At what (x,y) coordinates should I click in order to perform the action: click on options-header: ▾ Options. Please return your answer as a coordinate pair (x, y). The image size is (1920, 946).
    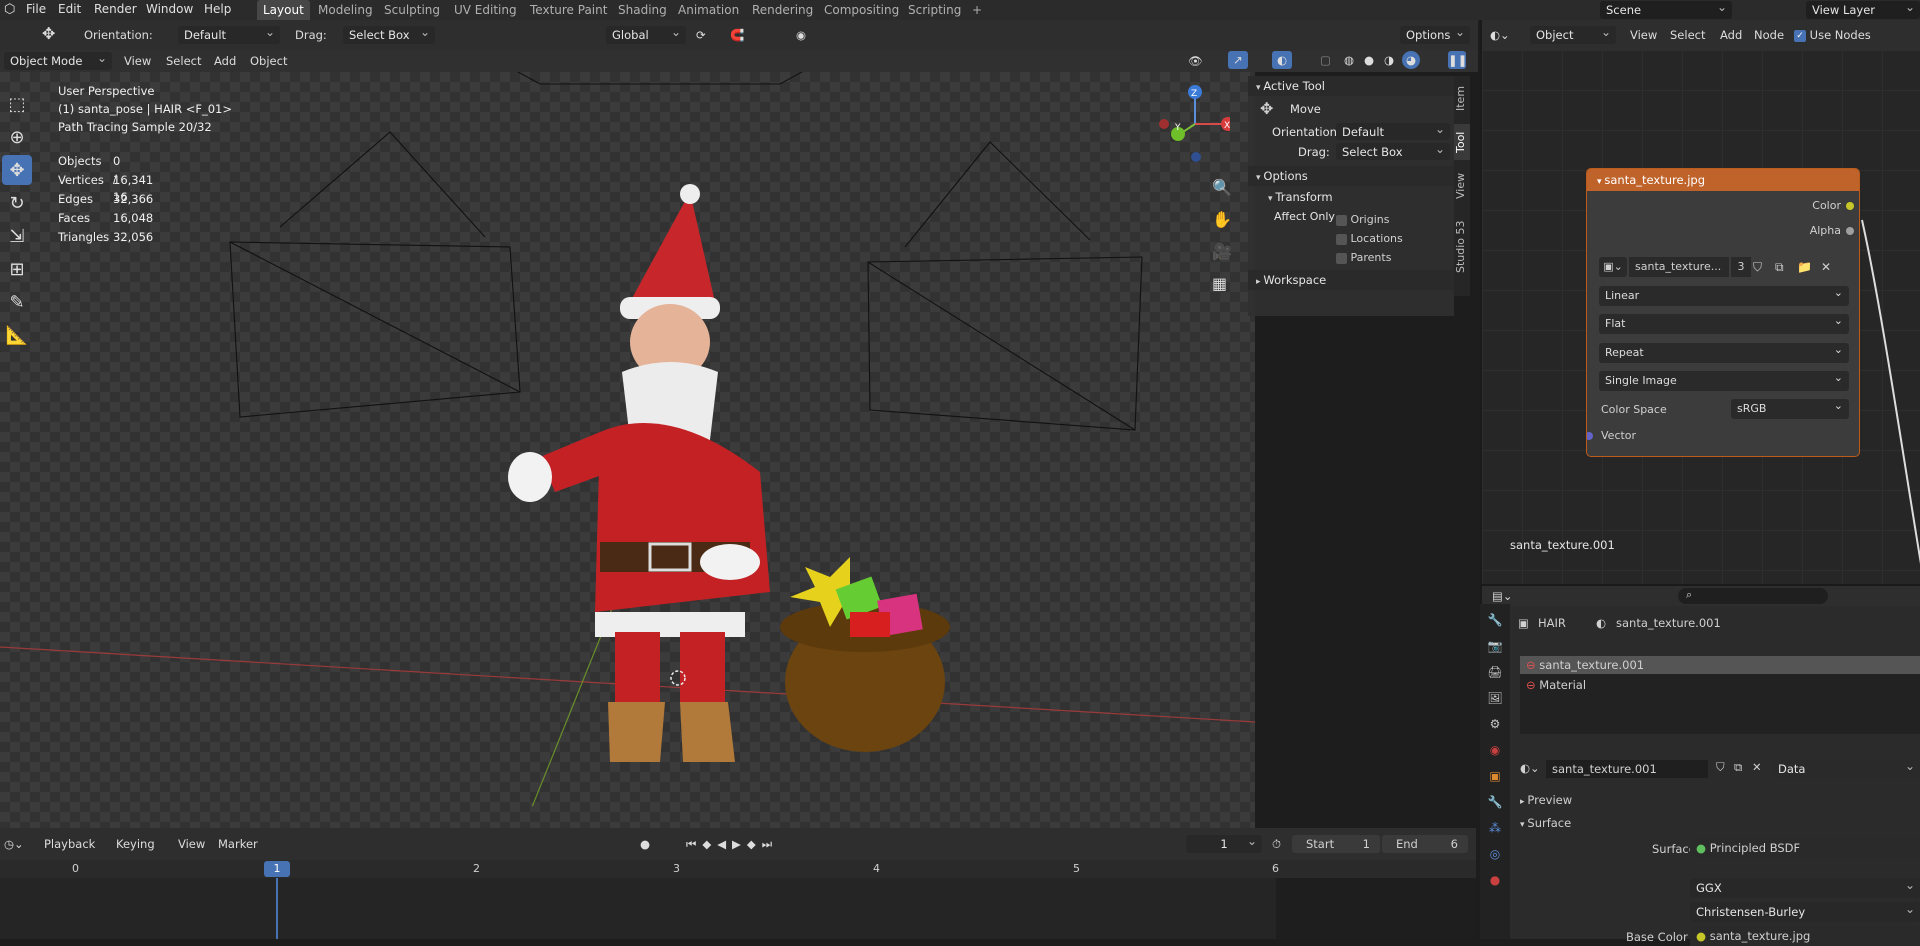
    Looking at the image, I should click on (1351, 176).